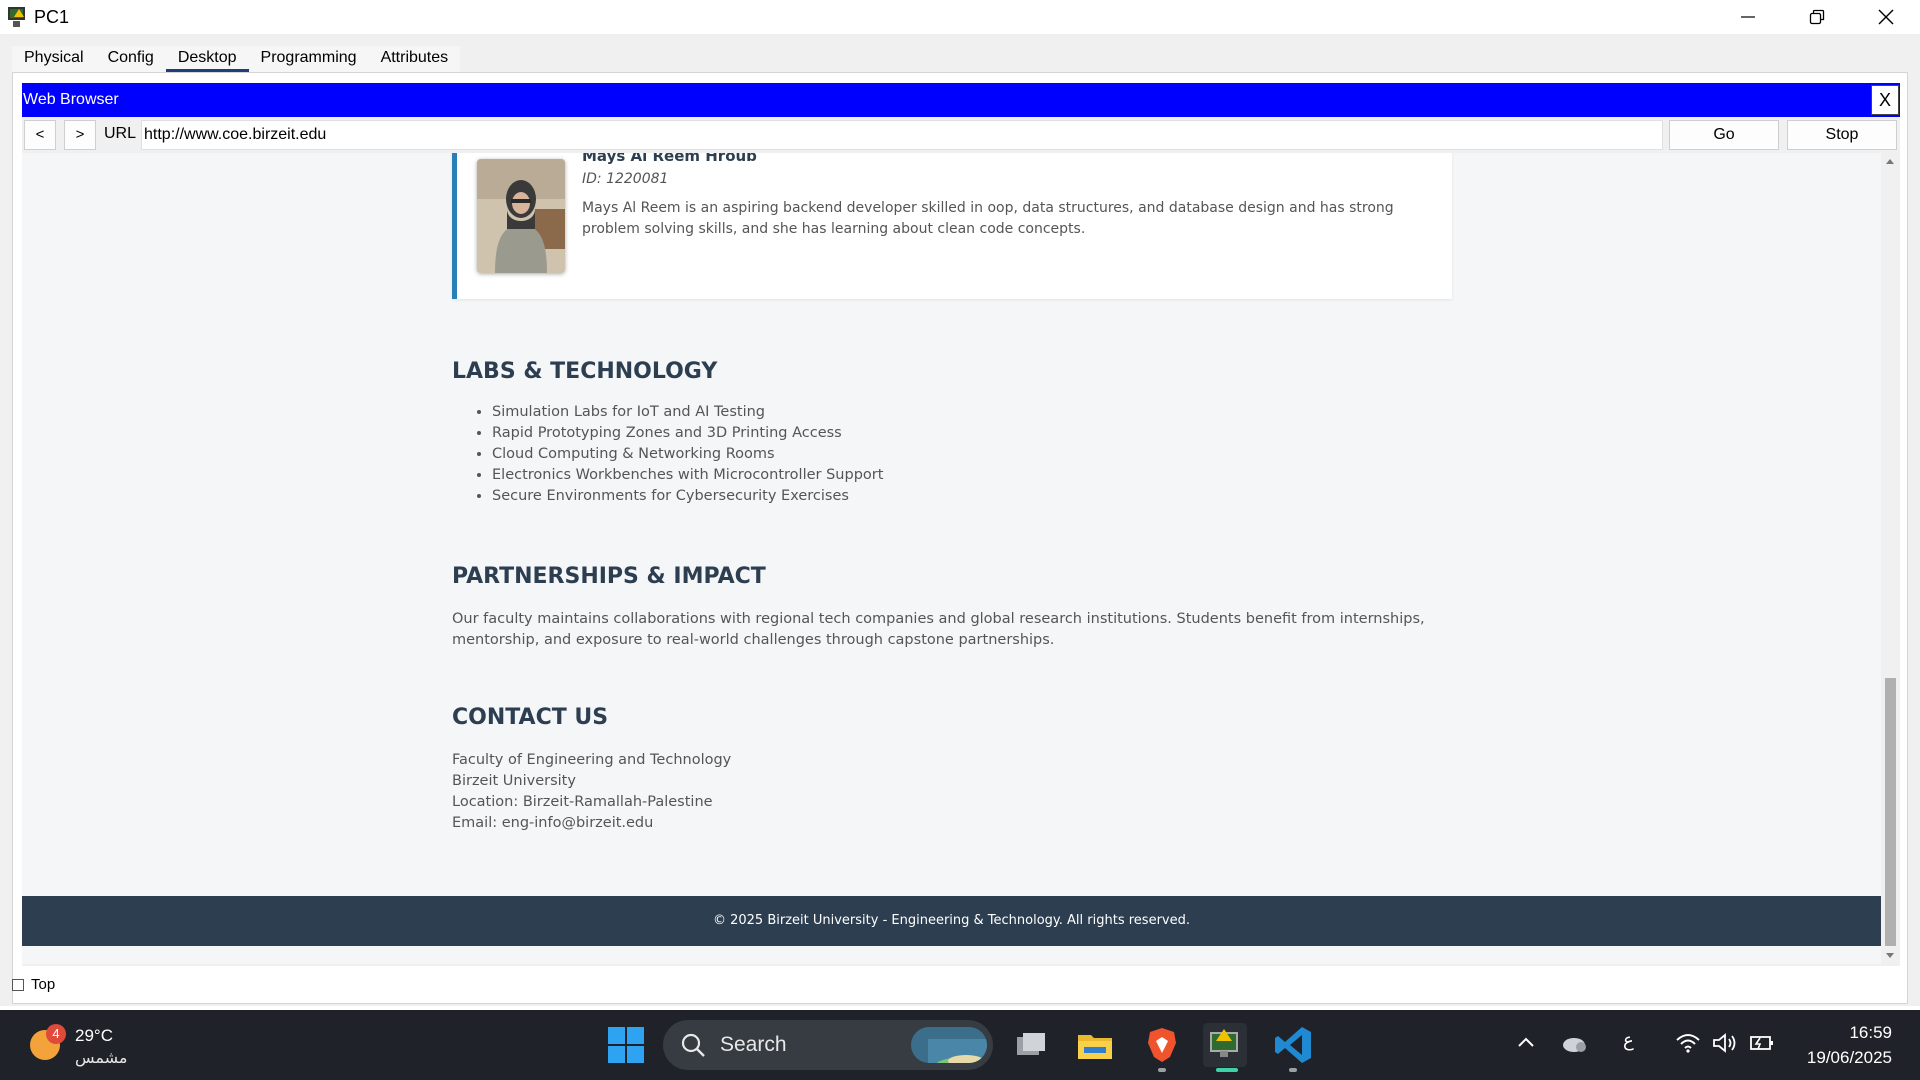 This screenshot has width=1920, height=1080. What do you see at coordinates (1628, 1040) in the screenshot?
I see `input-language-indicator: ع` at bounding box center [1628, 1040].